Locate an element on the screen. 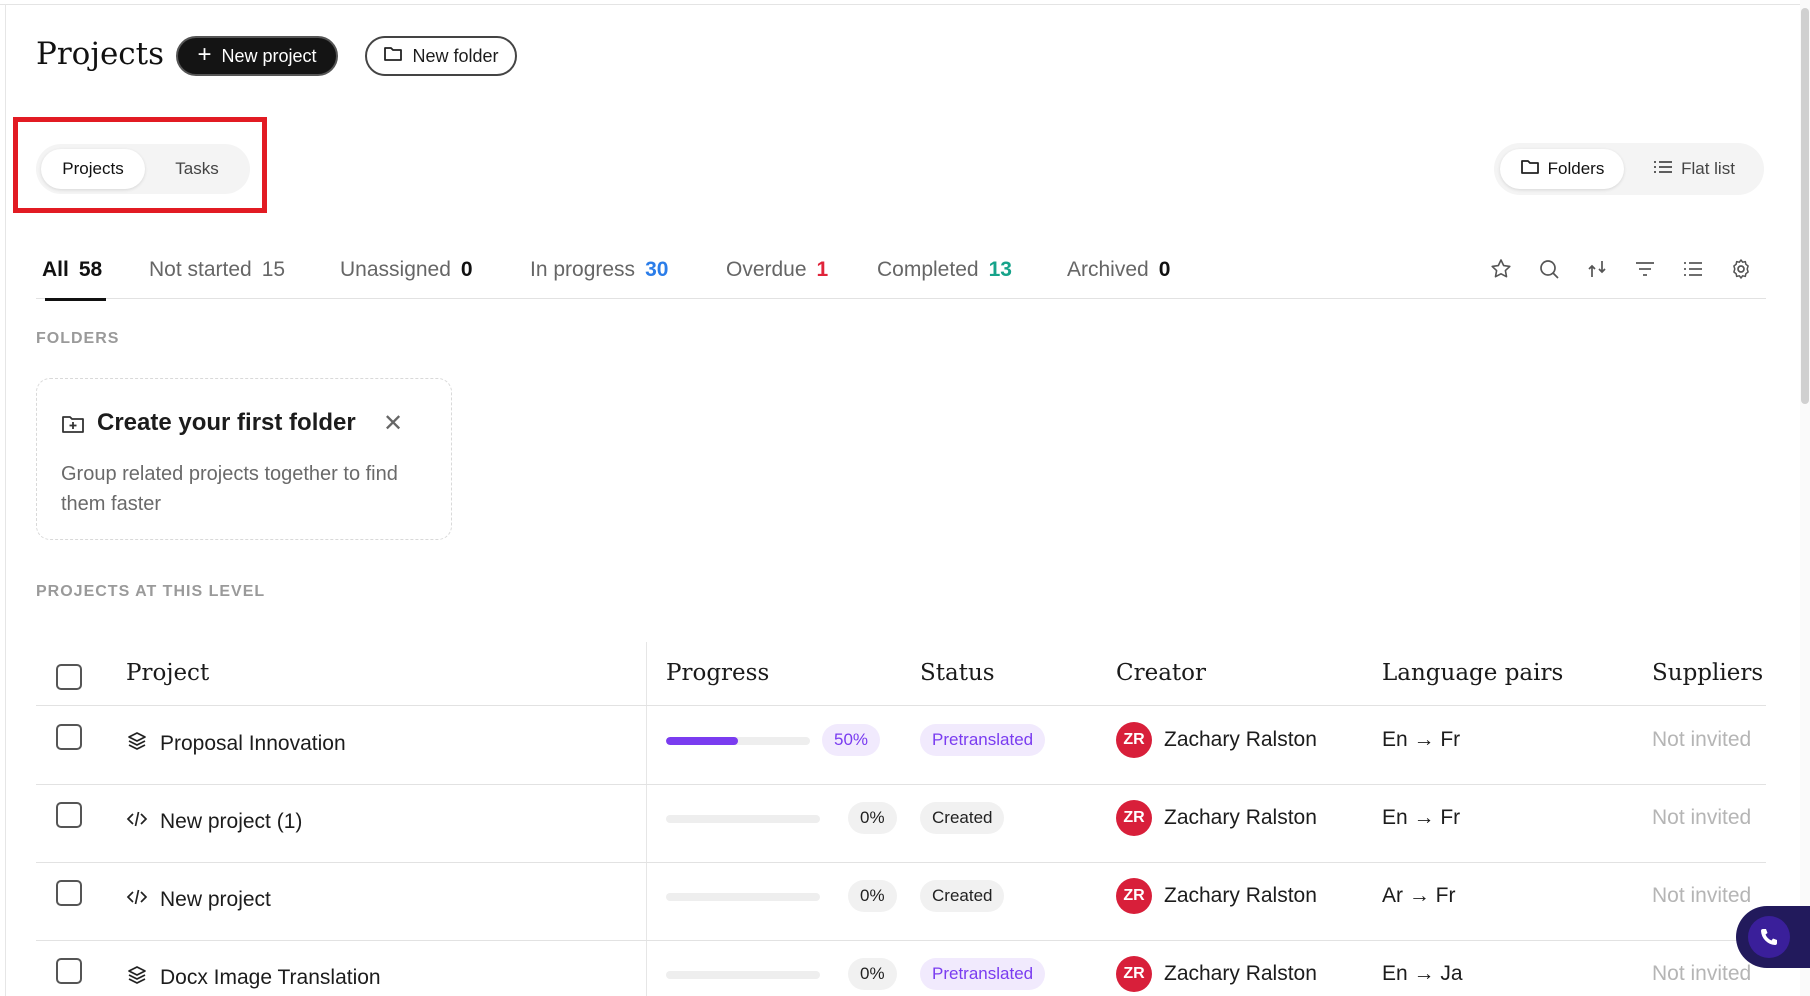 The image size is (1810, 996). page-title: Projects is located at coordinates (100, 54).